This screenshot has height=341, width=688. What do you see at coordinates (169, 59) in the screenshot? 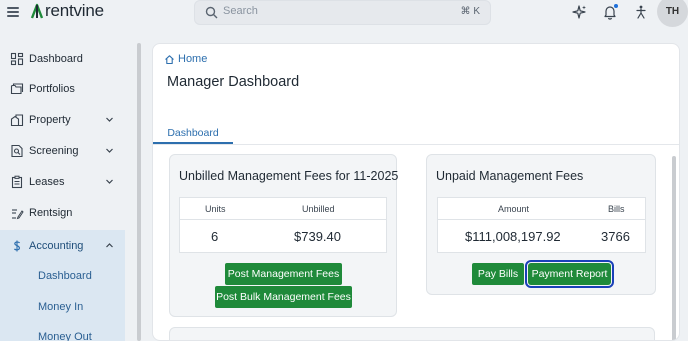
I see `home-icon` at bounding box center [169, 59].